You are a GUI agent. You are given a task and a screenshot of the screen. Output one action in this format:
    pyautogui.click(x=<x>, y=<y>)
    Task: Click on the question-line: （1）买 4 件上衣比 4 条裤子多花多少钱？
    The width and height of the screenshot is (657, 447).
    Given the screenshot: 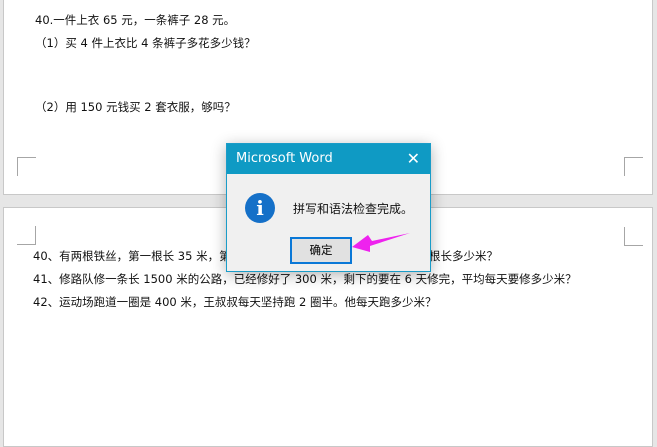 What is the action you would take?
    pyautogui.click(x=145, y=43)
    